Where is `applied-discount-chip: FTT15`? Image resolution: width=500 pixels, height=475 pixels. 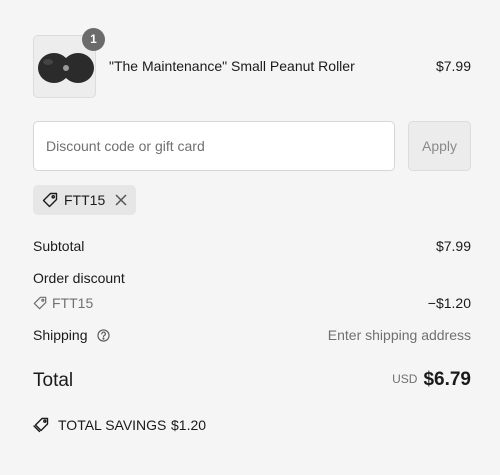
applied-discount-chip: FTT15 is located at coordinates (84, 200).